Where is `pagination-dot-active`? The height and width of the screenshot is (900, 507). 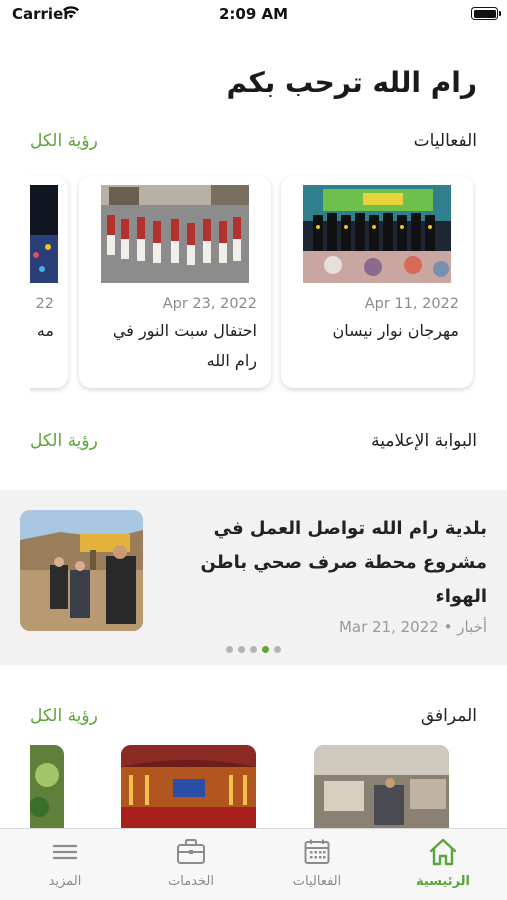 pagination-dot-active is located at coordinates (265, 649).